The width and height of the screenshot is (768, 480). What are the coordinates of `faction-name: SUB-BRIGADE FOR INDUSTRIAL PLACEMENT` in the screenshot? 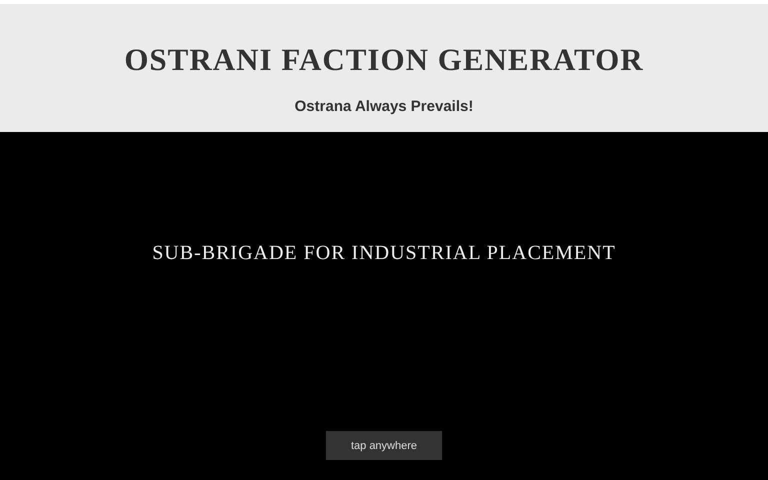 It's located at (384, 253).